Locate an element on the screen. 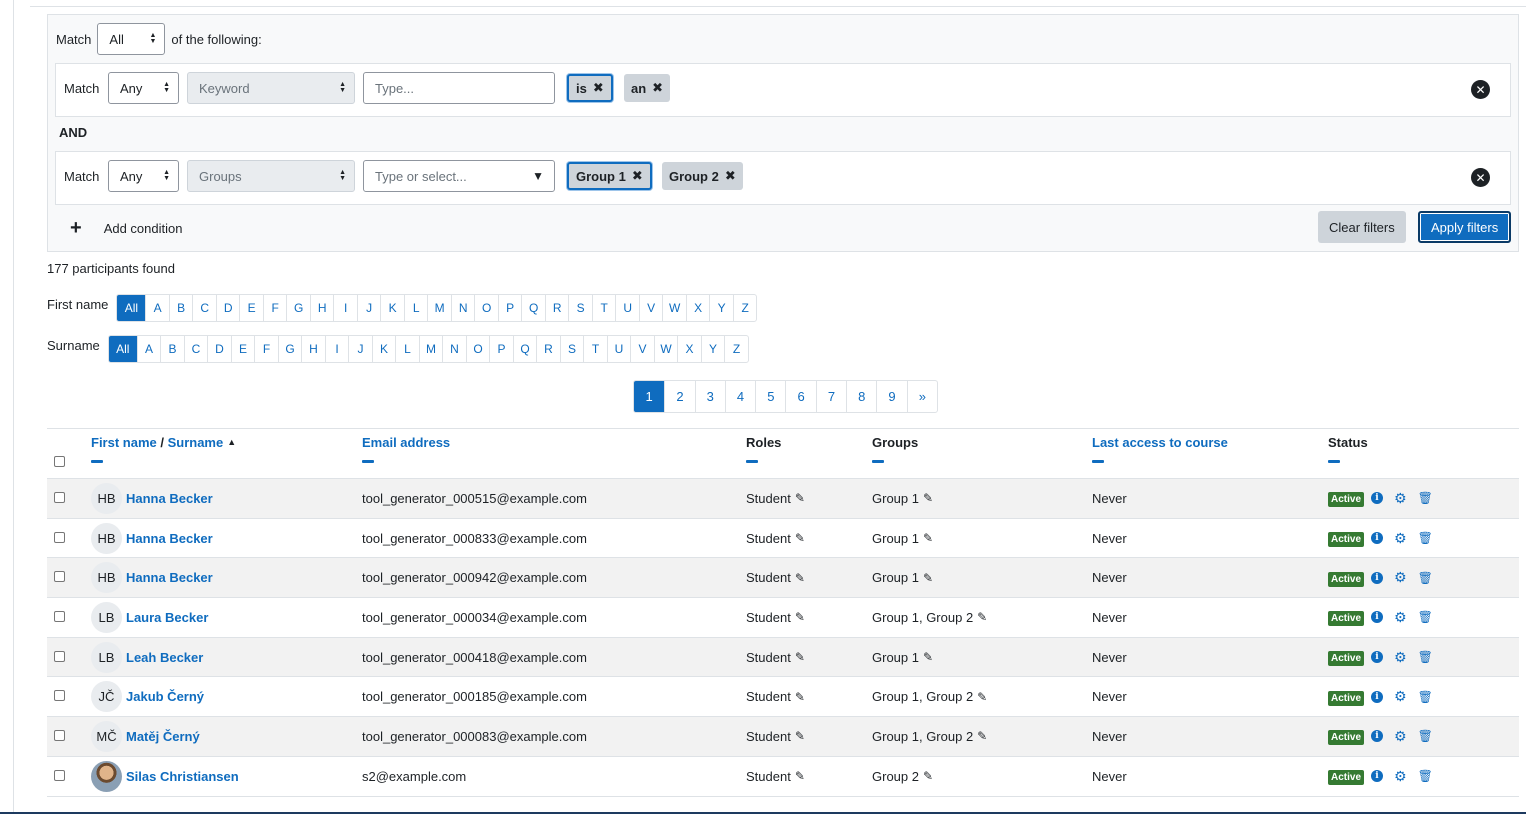 The height and width of the screenshot is (816, 1526). match-any-select: Any ▲ ▼ is located at coordinates (143, 88).